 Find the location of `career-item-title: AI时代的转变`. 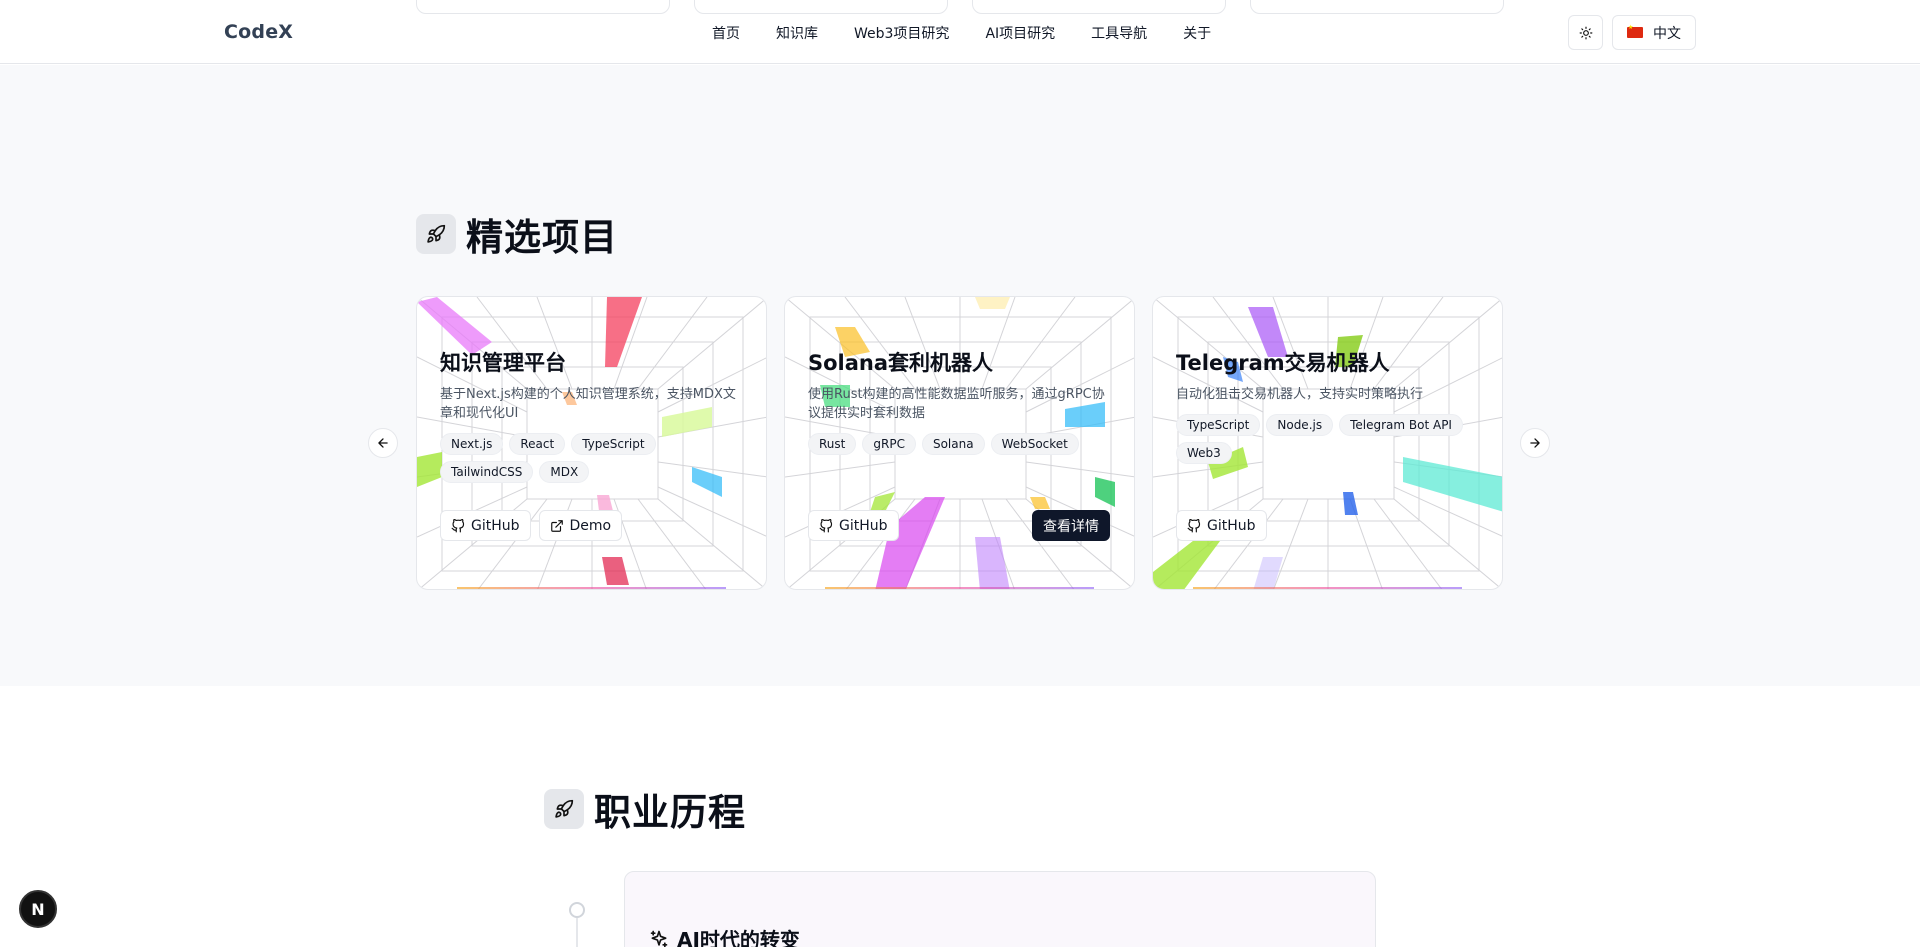

career-item-title: AI时代的转变 is located at coordinates (724, 935).